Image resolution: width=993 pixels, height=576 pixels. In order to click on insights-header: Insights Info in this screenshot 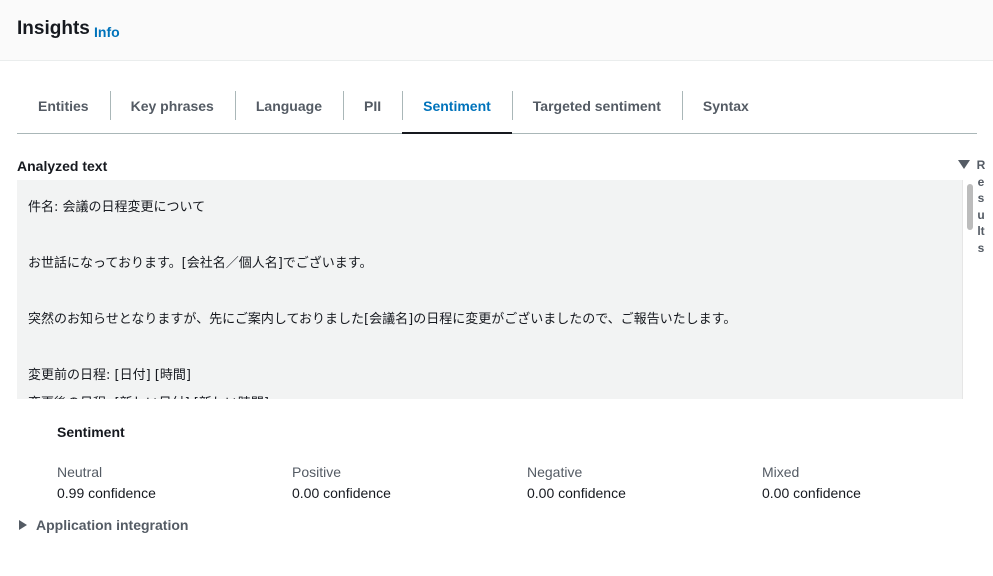, I will do `click(496, 30)`.